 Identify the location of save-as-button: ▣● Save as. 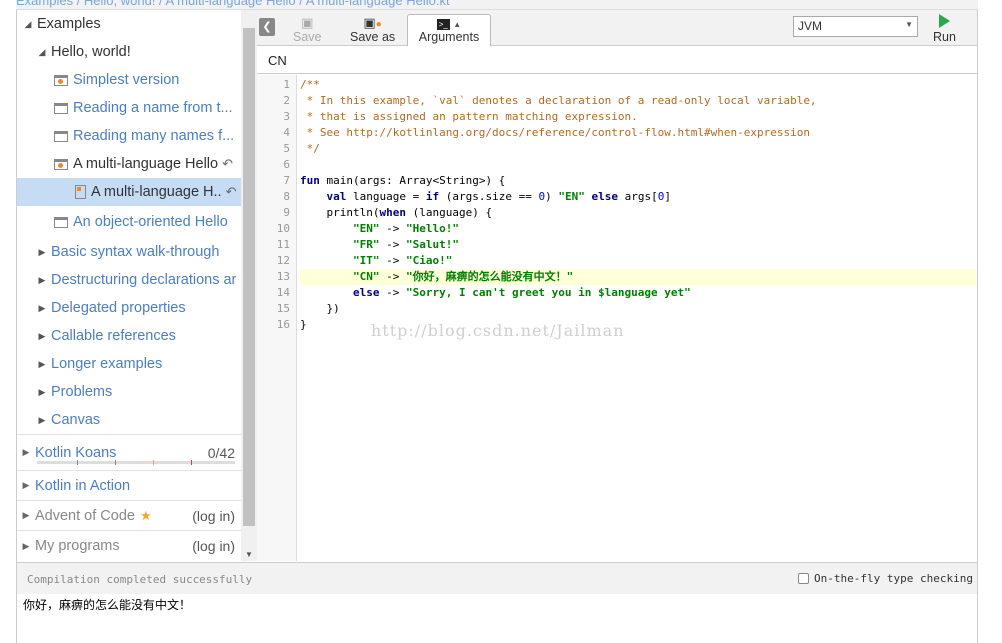
(372, 29).